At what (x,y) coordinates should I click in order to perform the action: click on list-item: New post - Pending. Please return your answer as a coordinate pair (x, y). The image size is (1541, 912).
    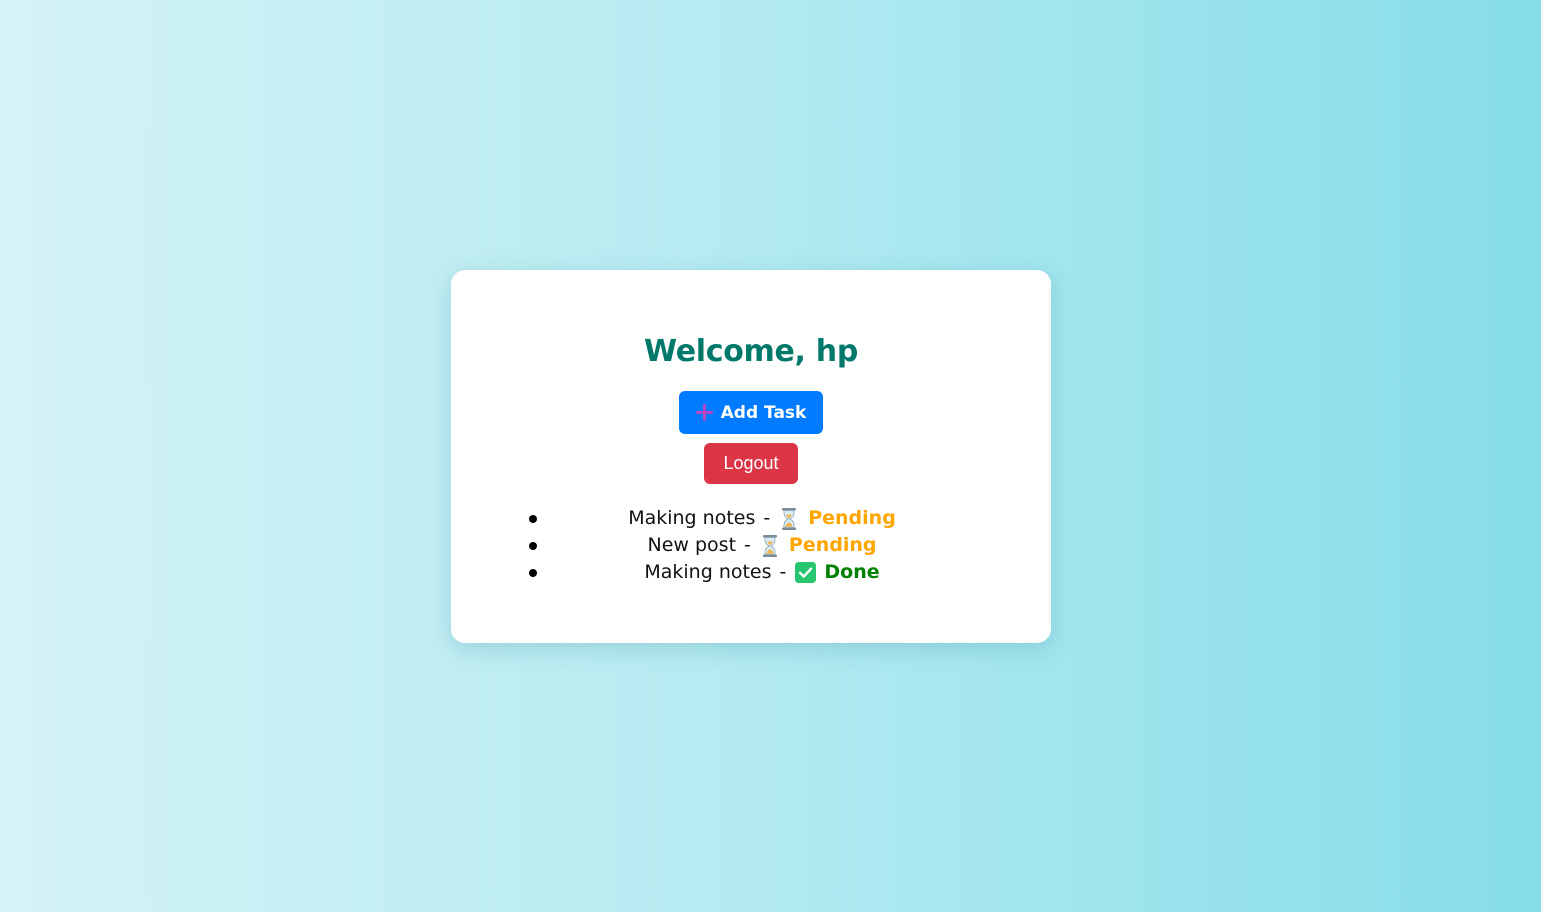
    Looking at the image, I should click on (751, 545).